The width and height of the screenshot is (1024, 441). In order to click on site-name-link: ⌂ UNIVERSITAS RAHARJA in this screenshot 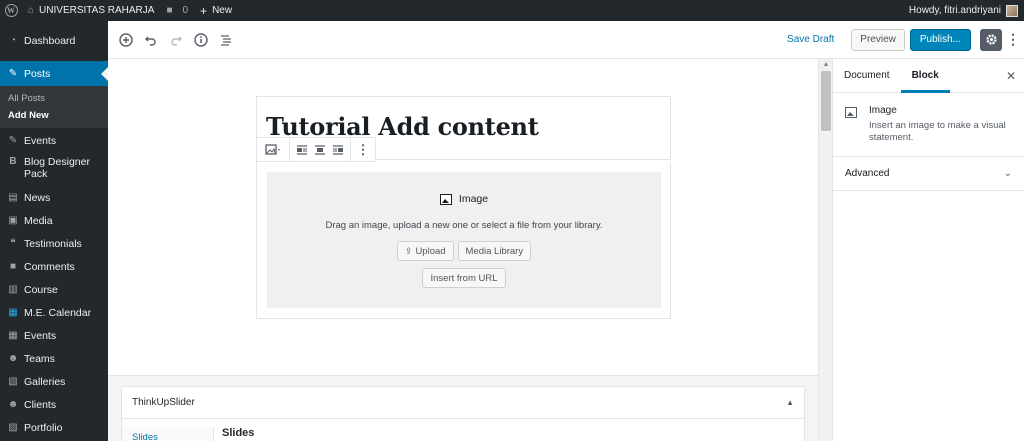, I will do `click(91, 10)`.